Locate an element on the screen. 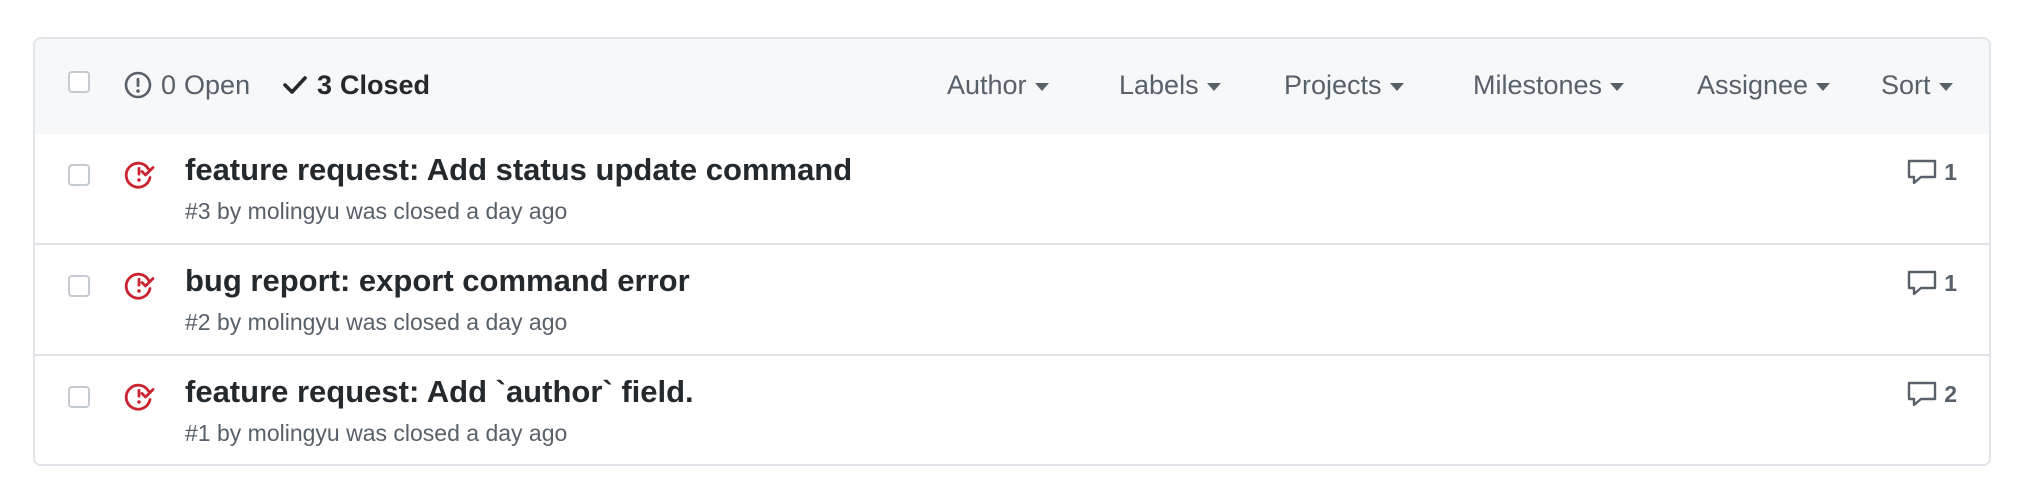  open-count: 0 is located at coordinates (169, 84).